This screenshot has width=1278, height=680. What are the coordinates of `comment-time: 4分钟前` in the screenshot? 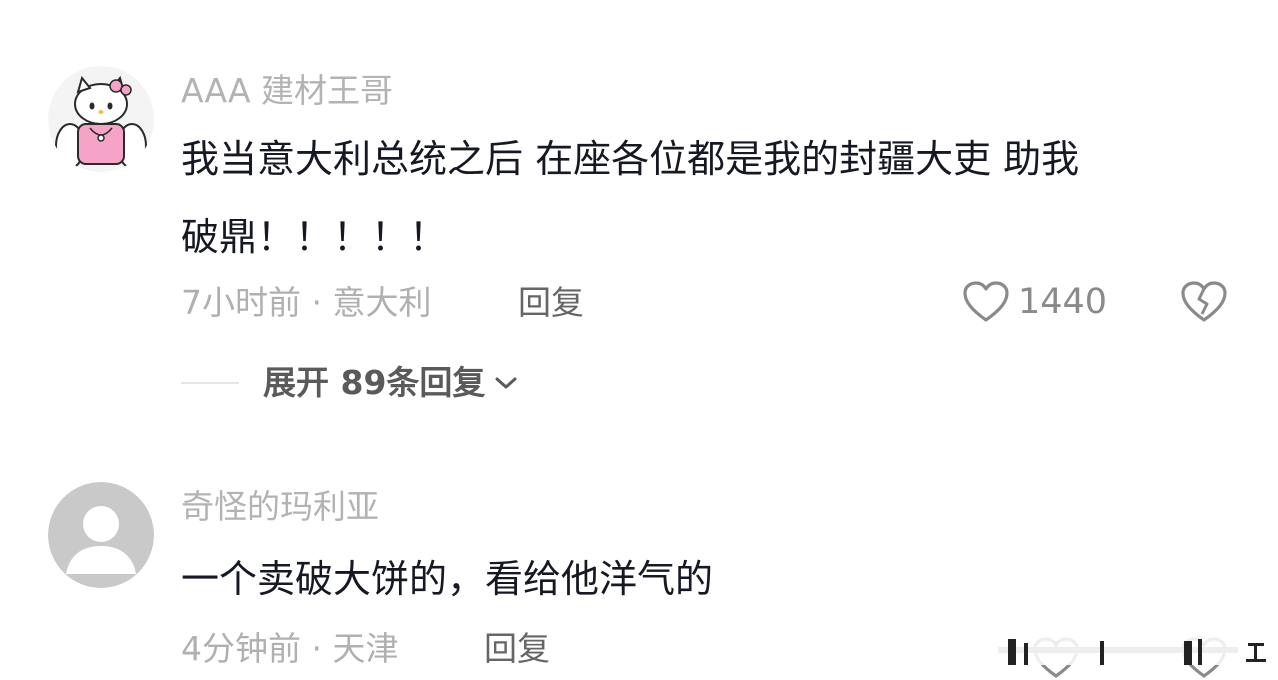 It's located at (241, 648).